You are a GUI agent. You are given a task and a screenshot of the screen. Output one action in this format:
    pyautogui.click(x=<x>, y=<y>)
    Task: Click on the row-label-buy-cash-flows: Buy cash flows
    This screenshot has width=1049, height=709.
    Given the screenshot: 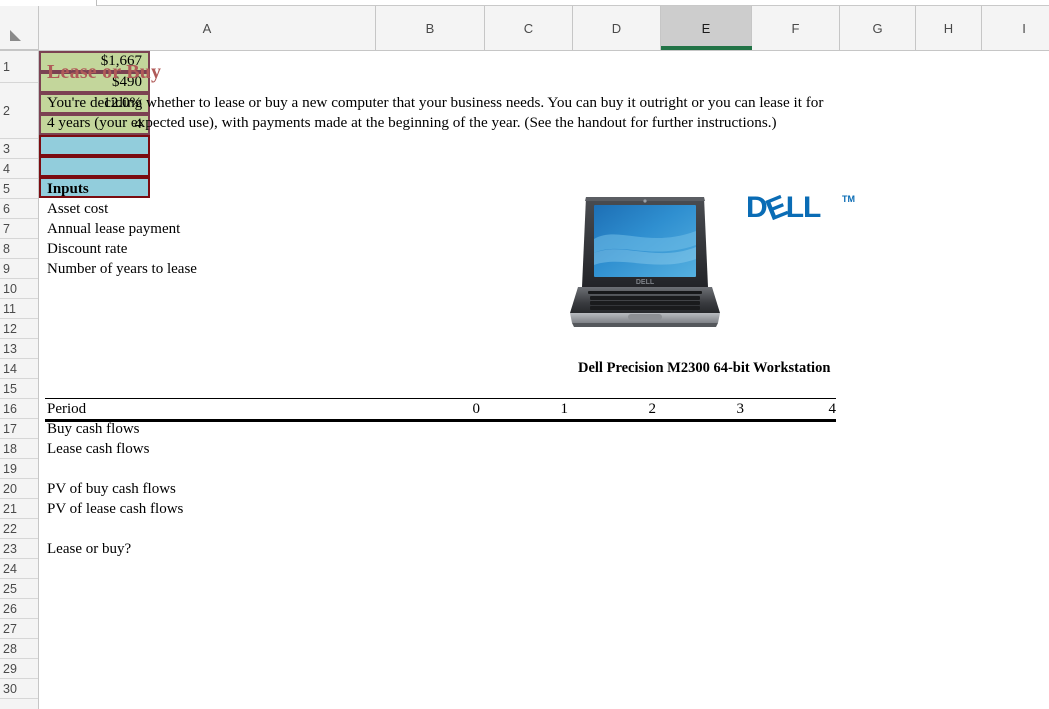 What is the action you would take?
    pyautogui.click(x=93, y=428)
    